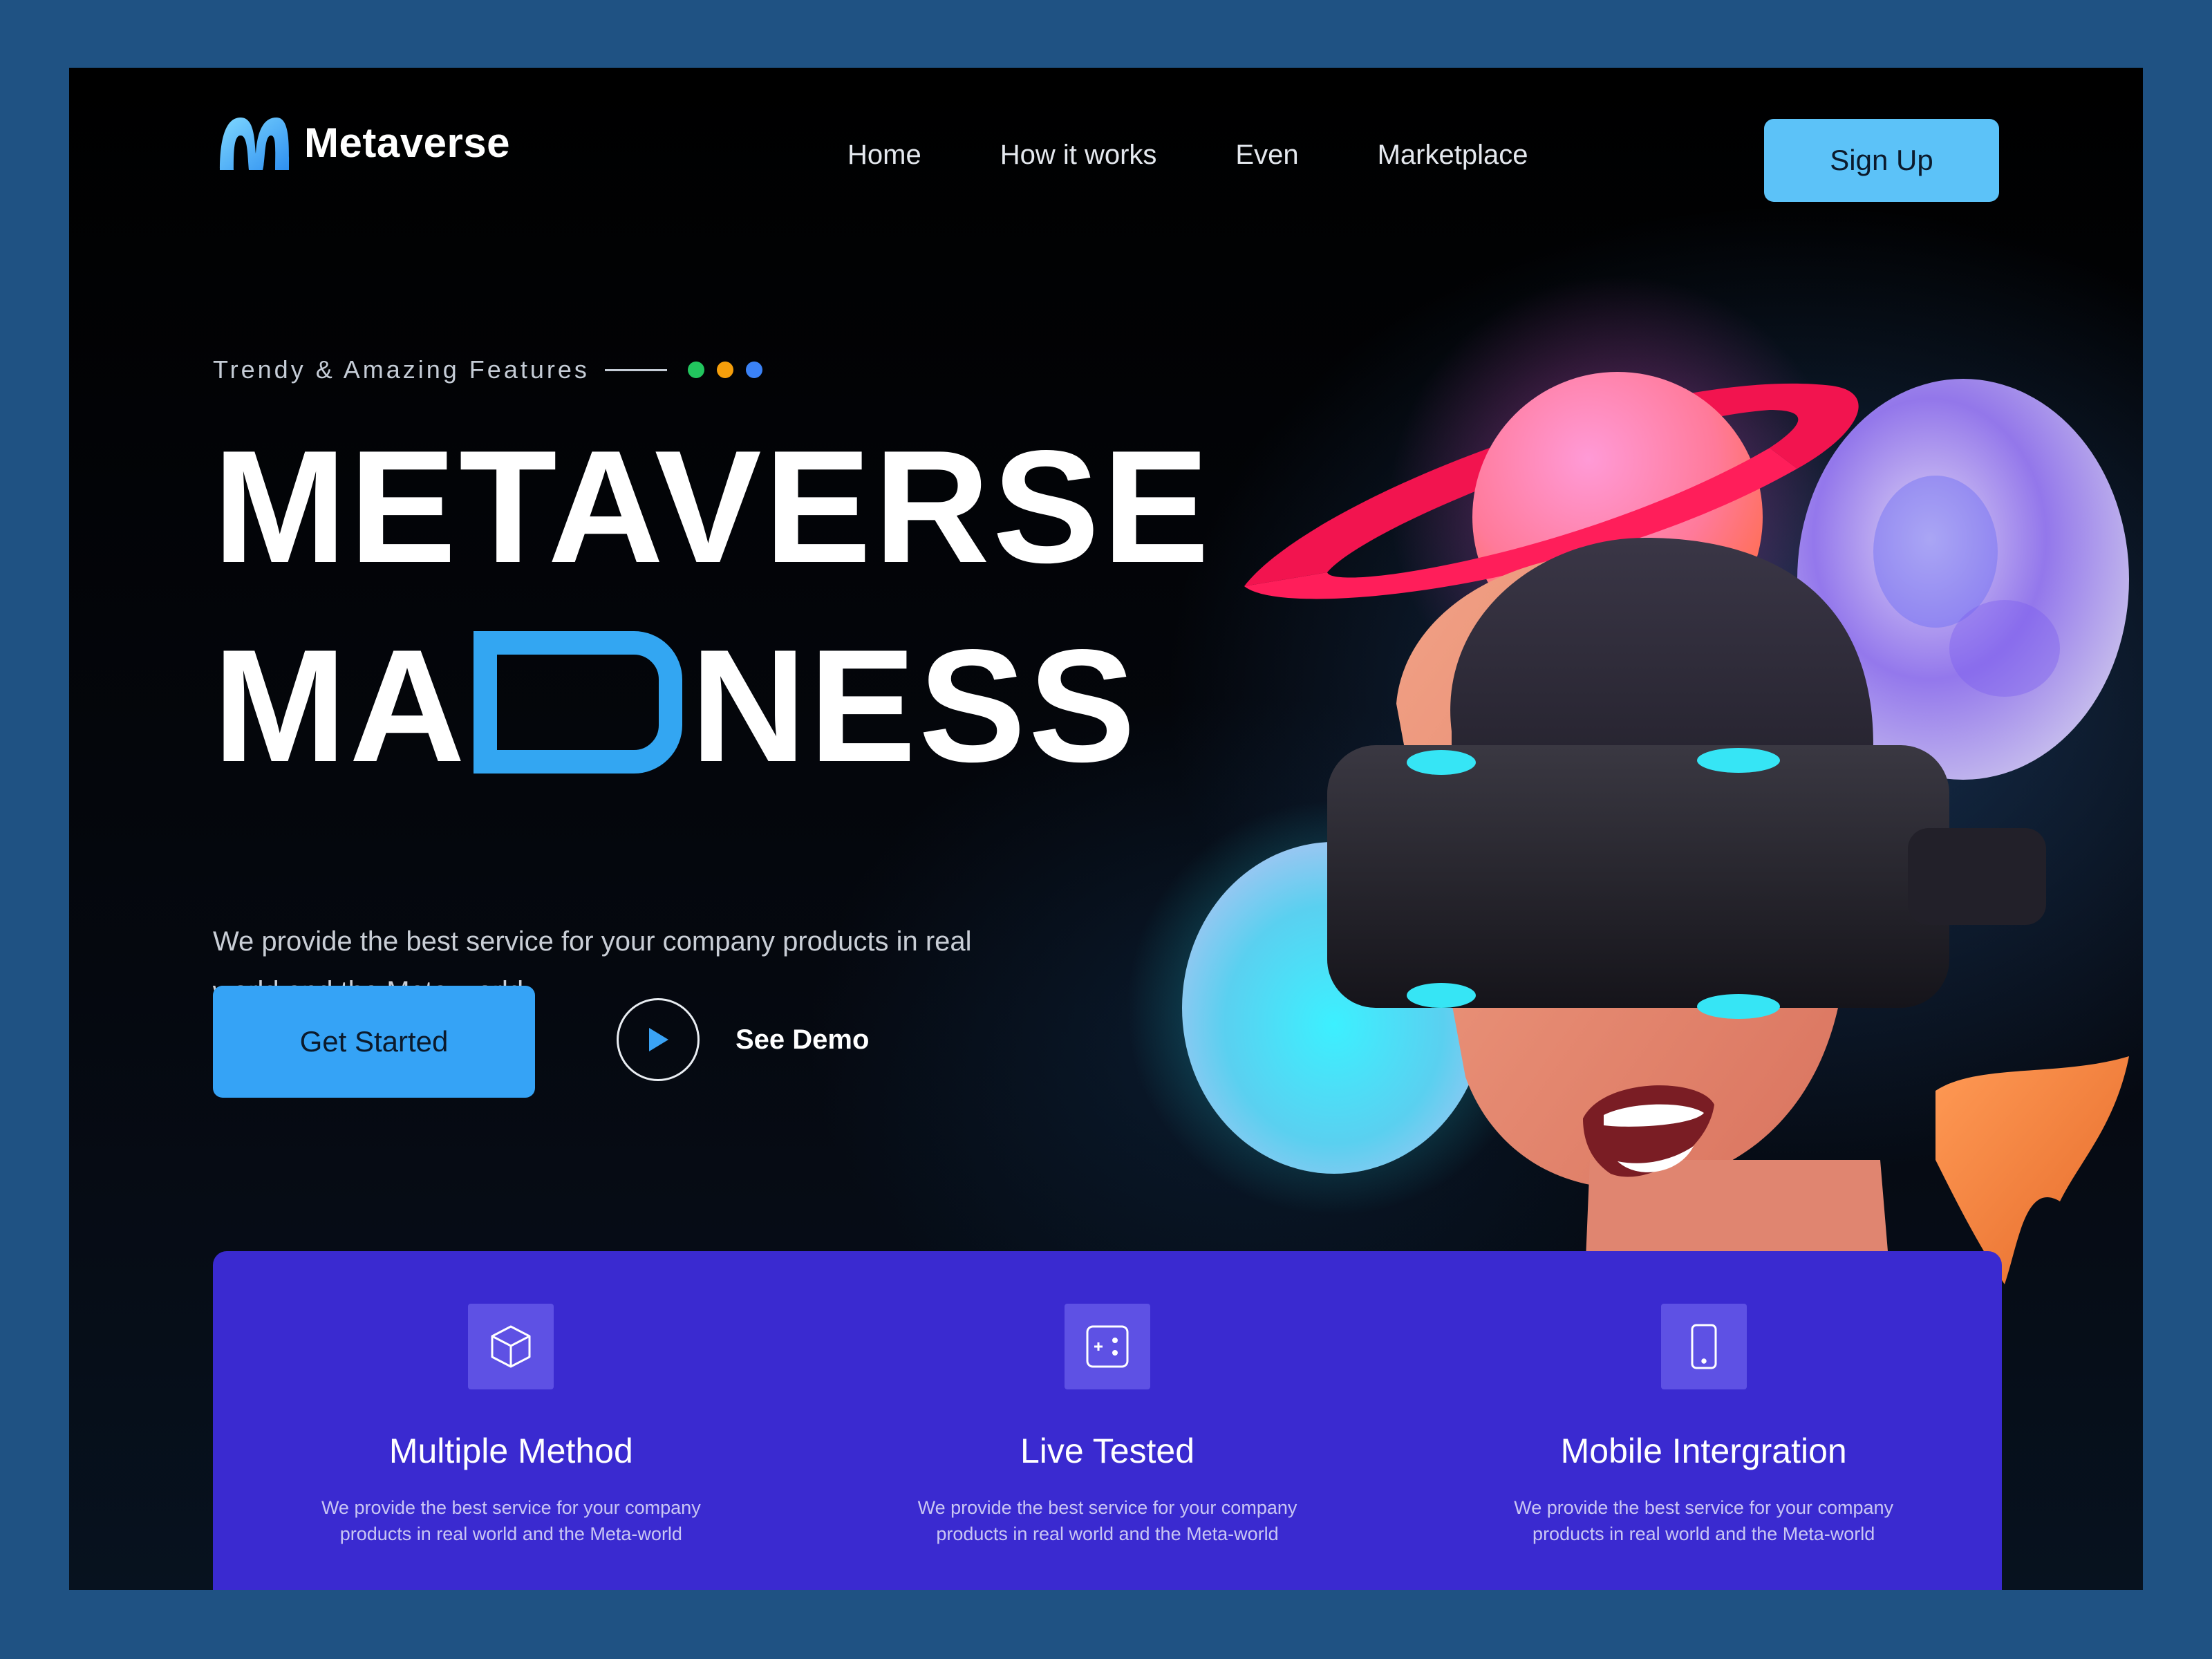 This screenshot has height=1659, width=2212. I want to click on cube-icon, so click(511, 1346).